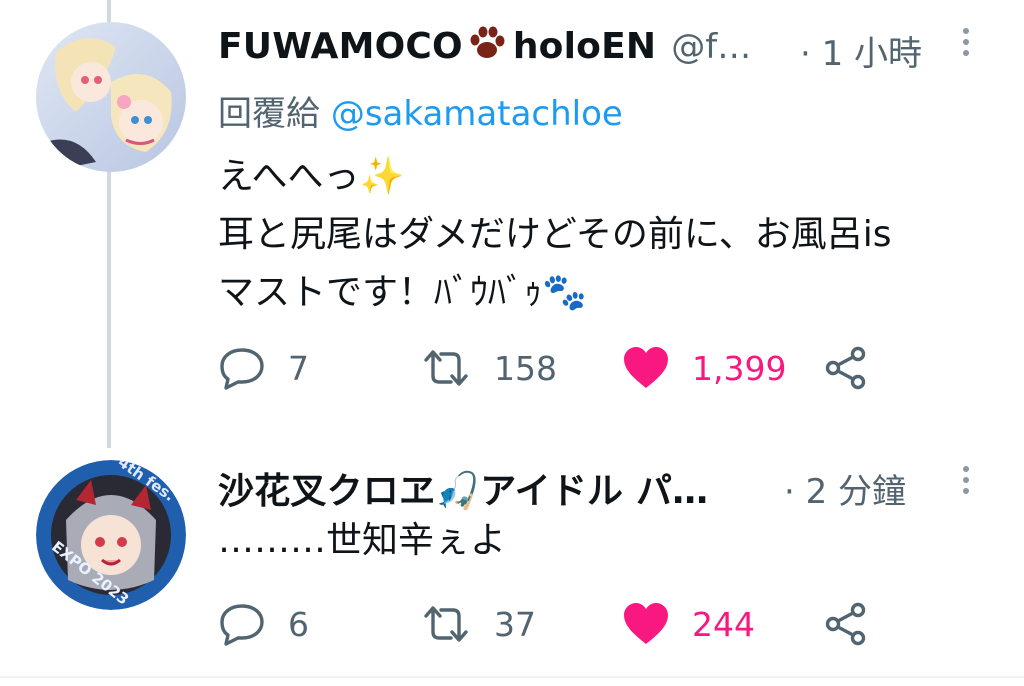 The image size is (1024, 686). I want to click on reply-mention: @sakamatachloe, so click(477, 114).